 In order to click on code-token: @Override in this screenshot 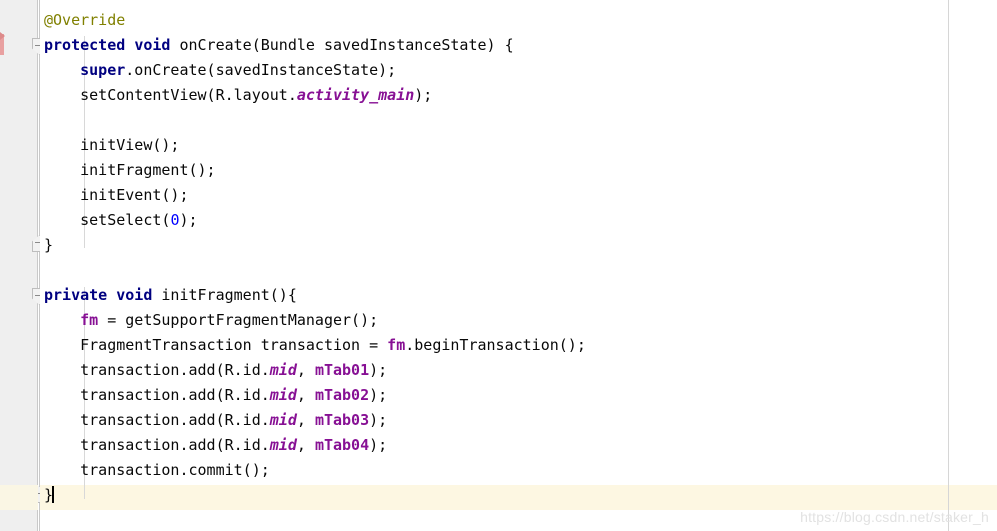, I will do `click(85, 20)`.